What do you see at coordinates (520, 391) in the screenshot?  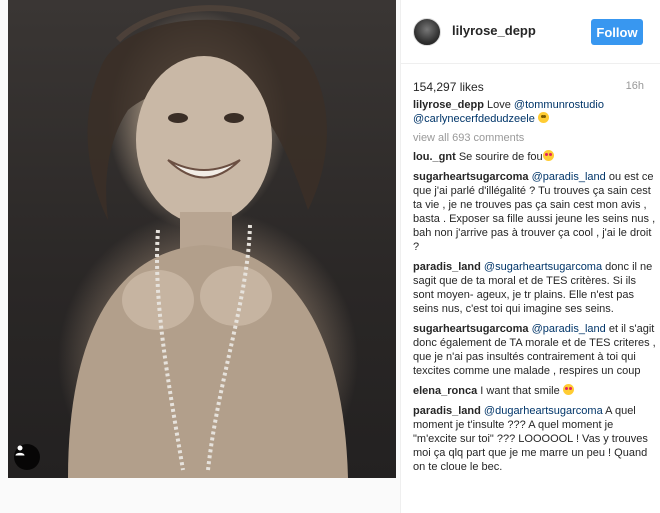 I see `comment-text: I want that smile` at bounding box center [520, 391].